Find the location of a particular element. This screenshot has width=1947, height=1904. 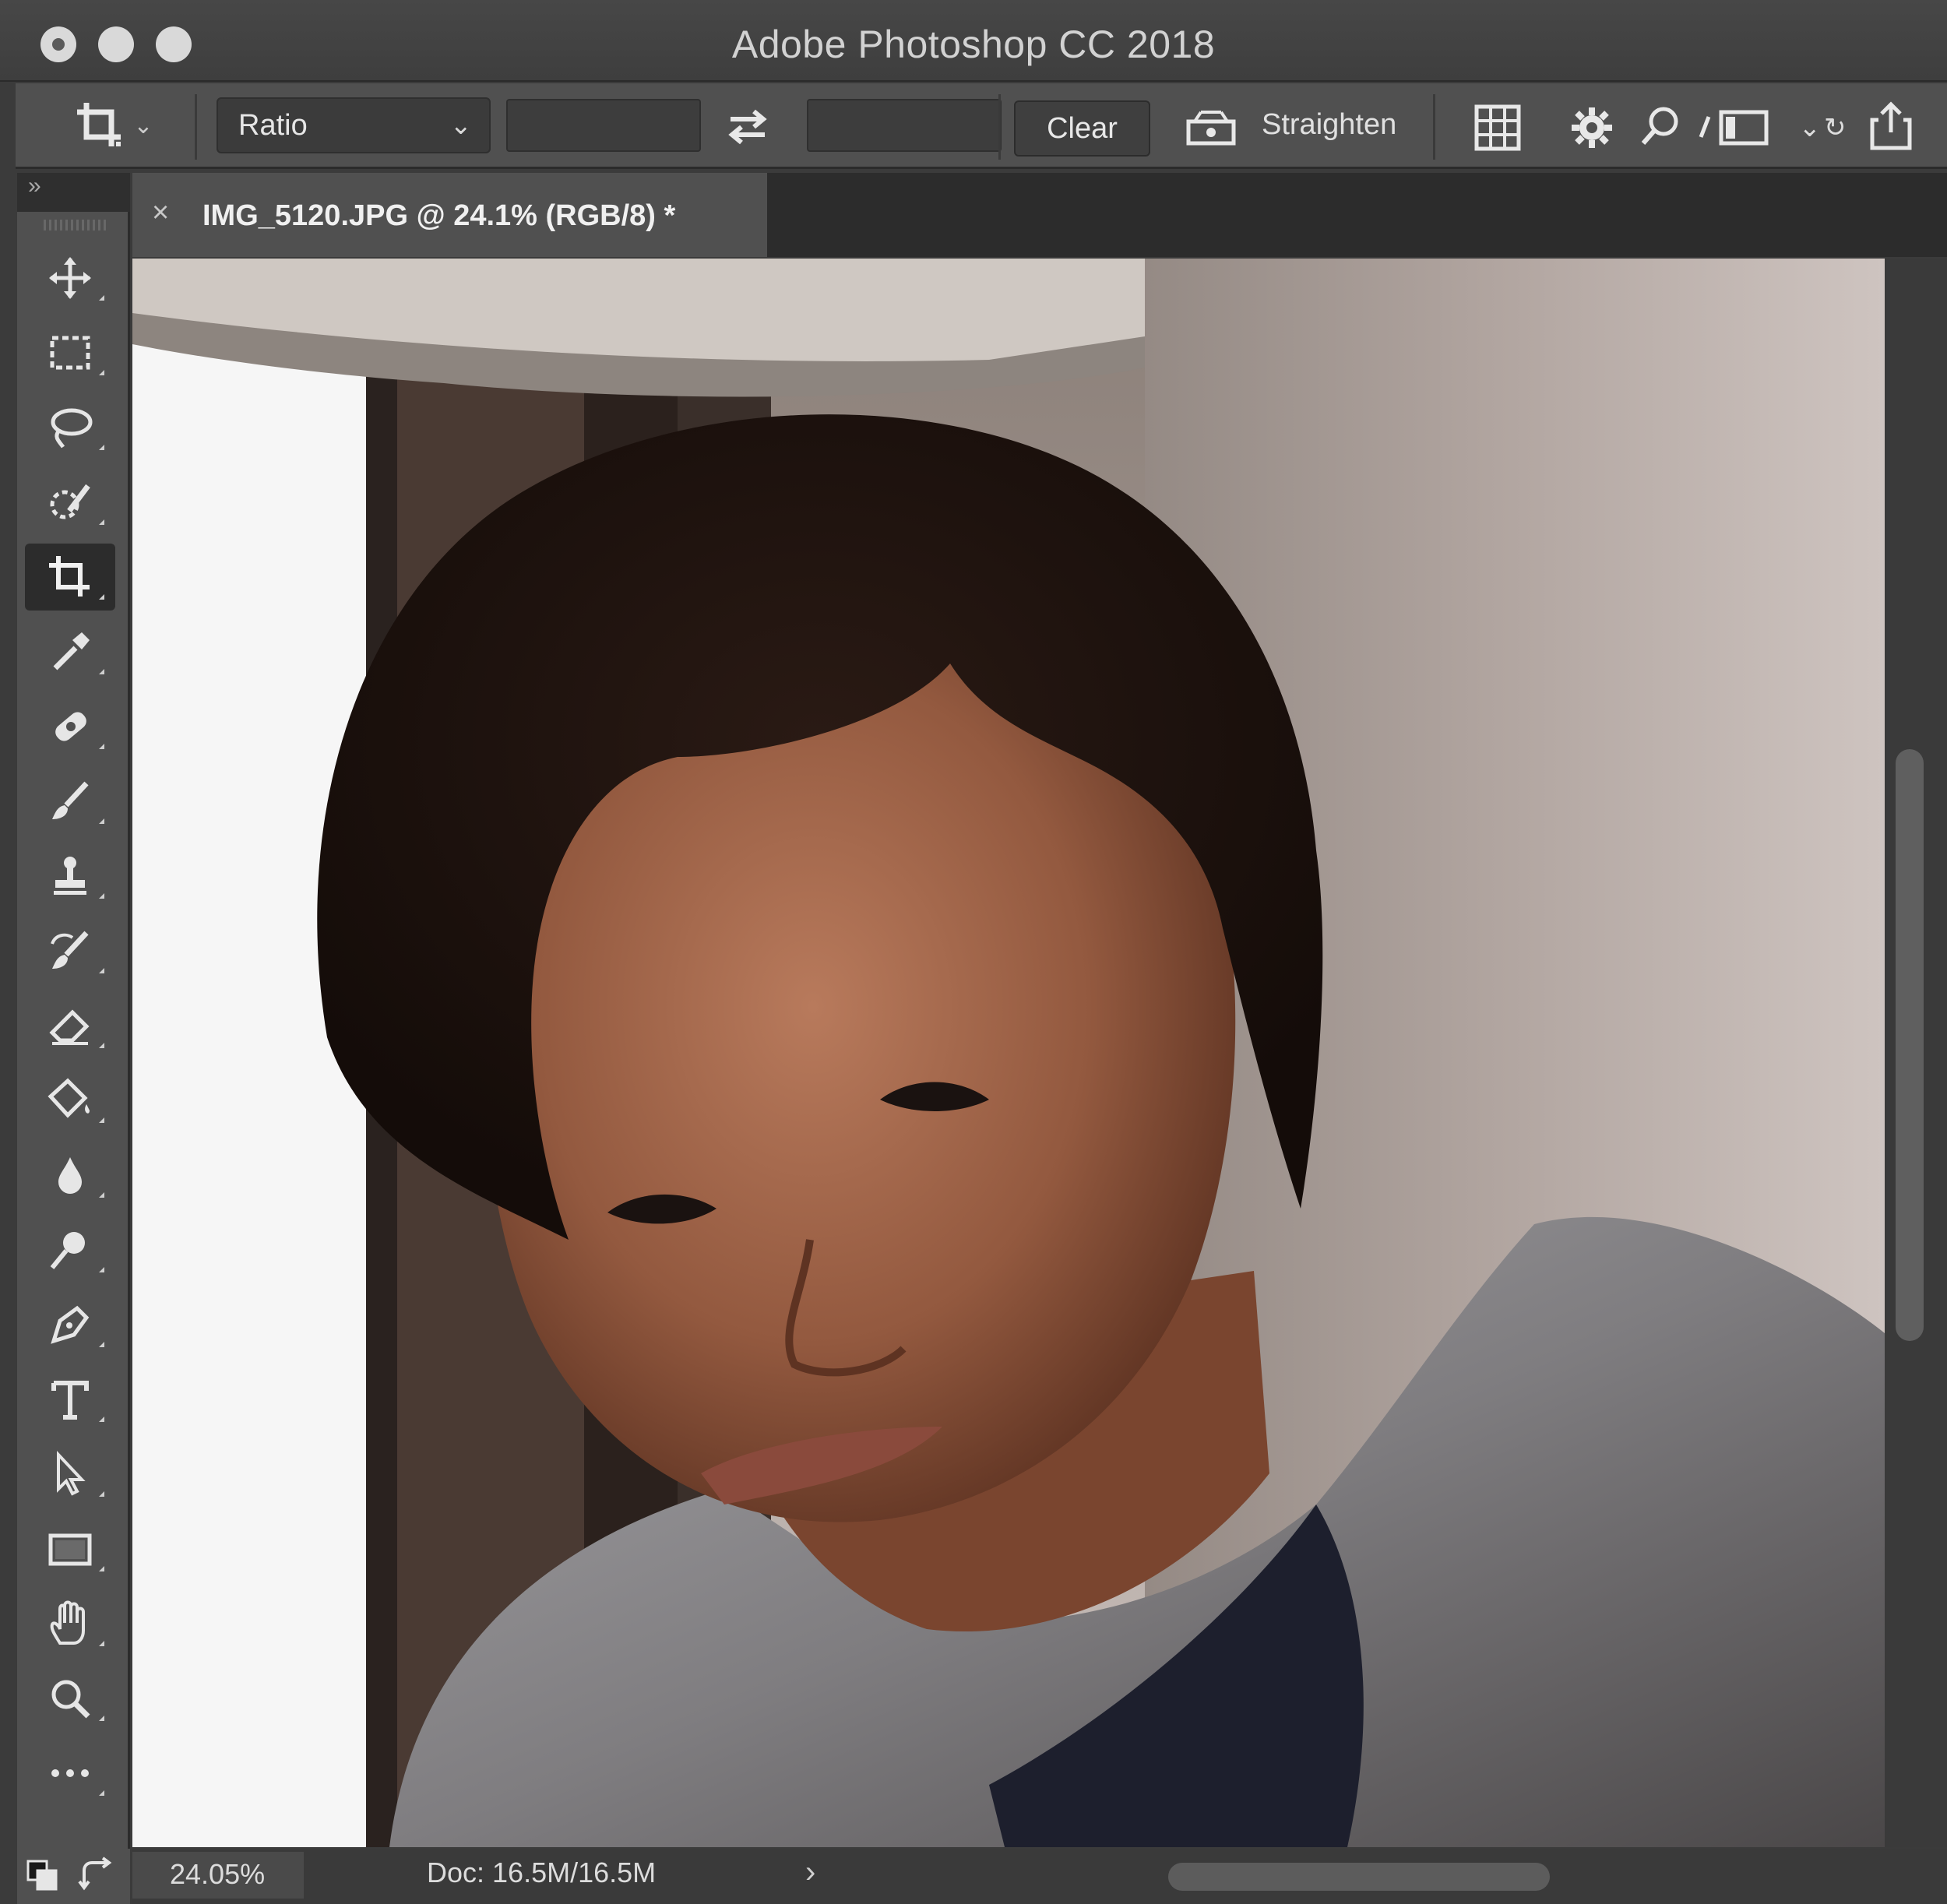

blur-tool is located at coordinates (70, 1175).